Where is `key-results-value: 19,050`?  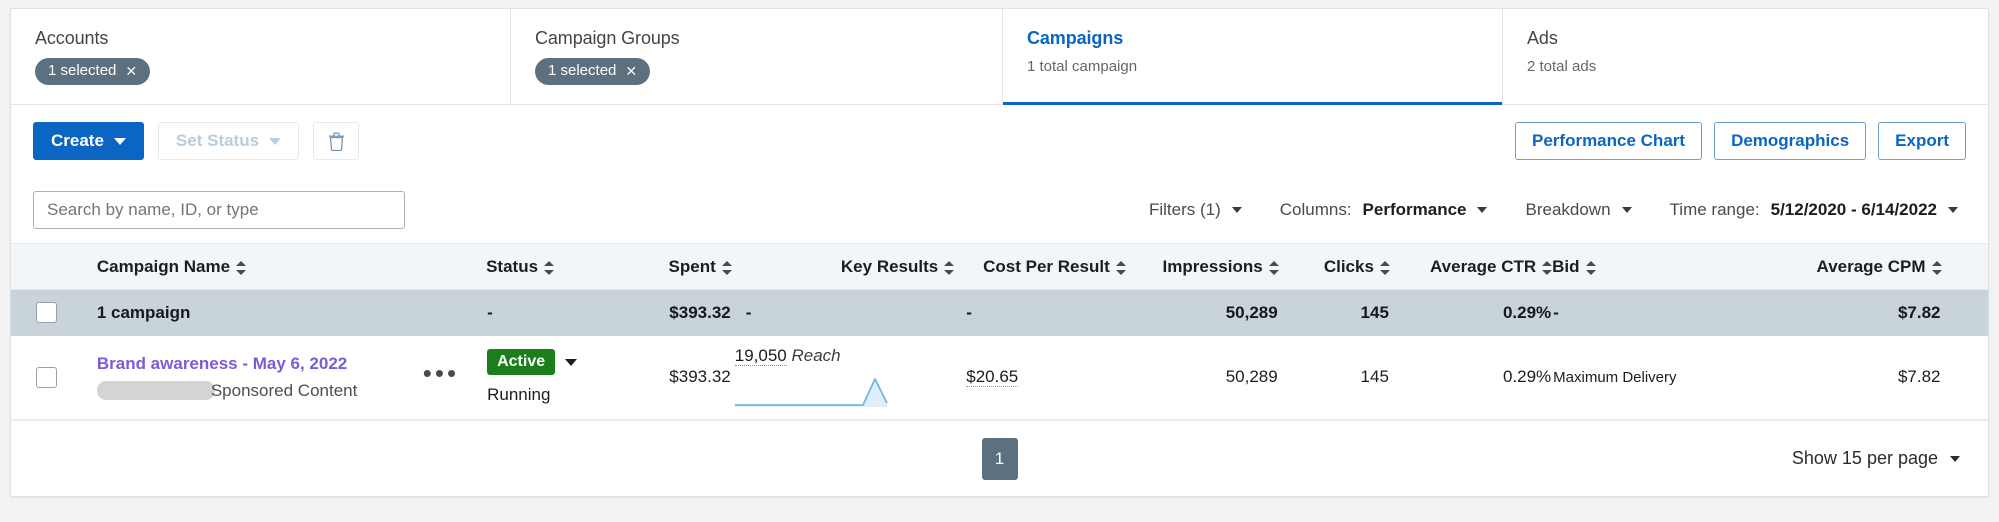
key-results-value: 19,050 is located at coordinates (760, 356).